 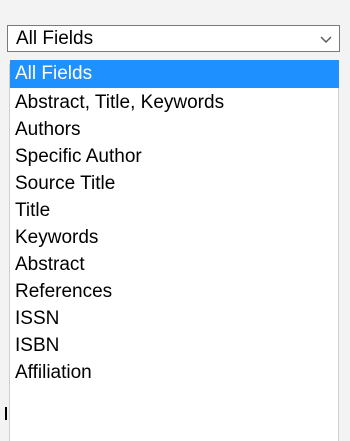 I want to click on field-select-value: All Fields, so click(x=55, y=38).